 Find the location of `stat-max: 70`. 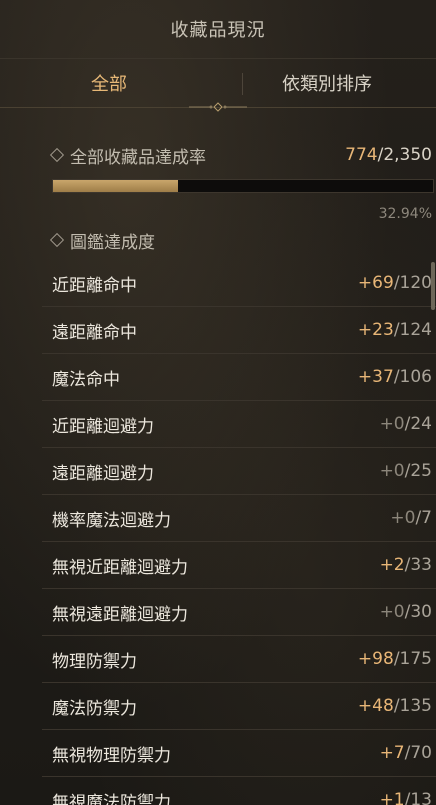

stat-max: 70 is located at coordinates (421, 753).